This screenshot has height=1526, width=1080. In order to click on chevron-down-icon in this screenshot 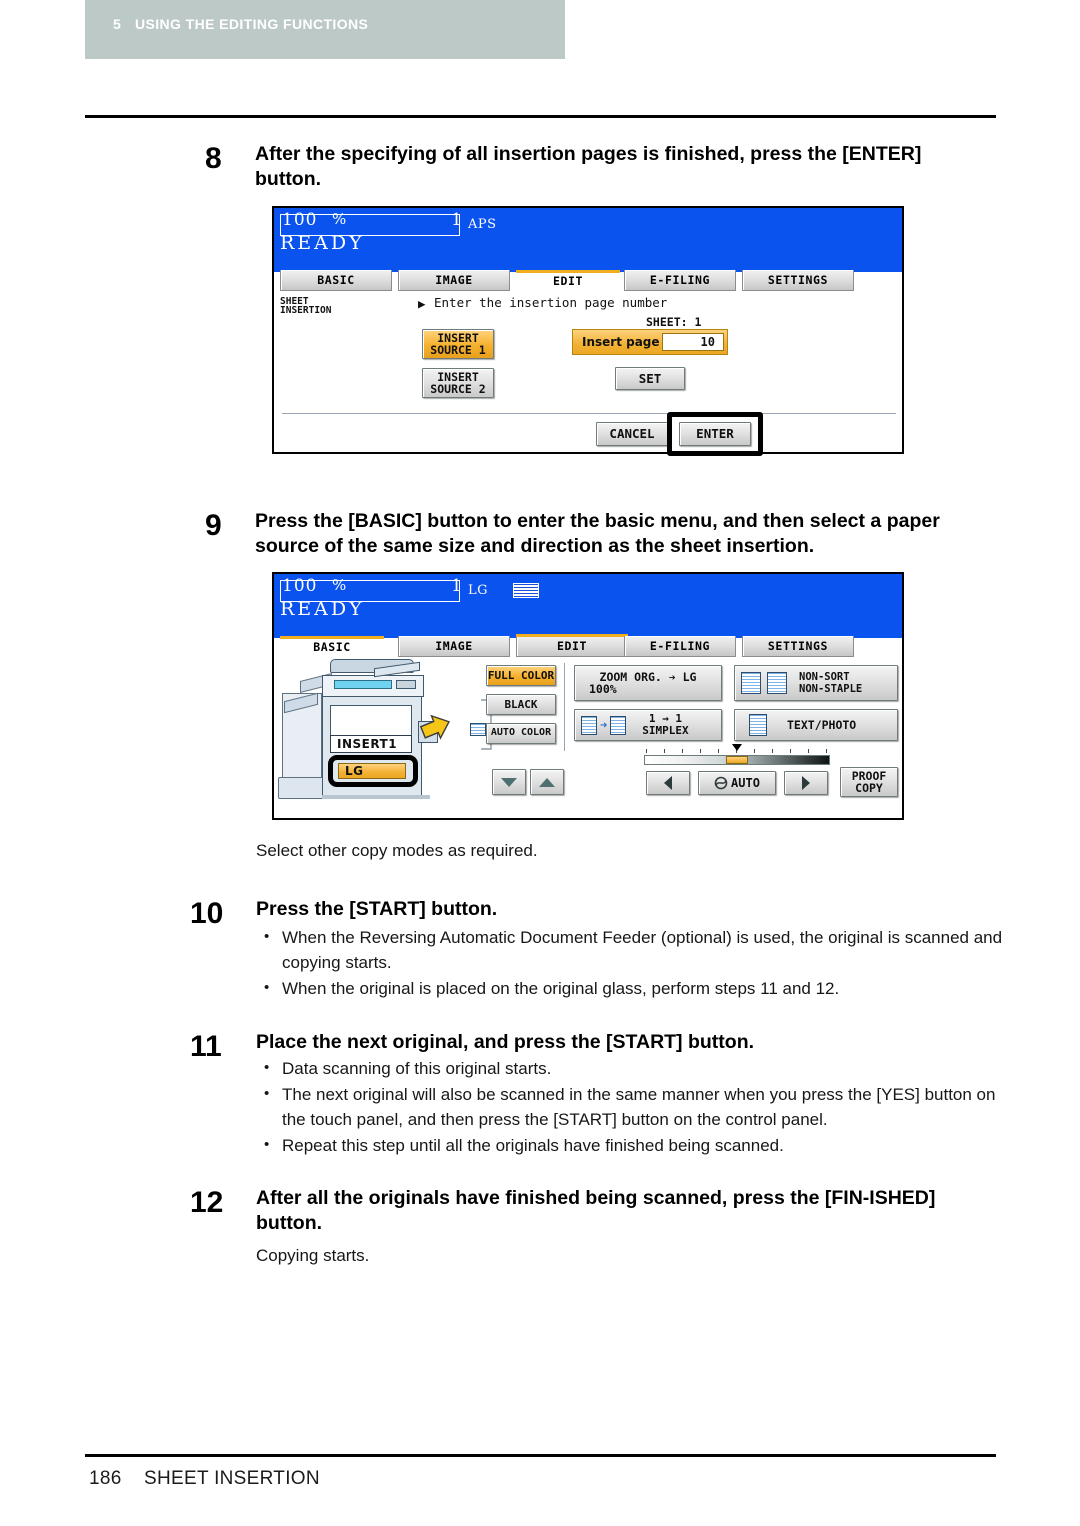, I will do `click(509, 782)`.